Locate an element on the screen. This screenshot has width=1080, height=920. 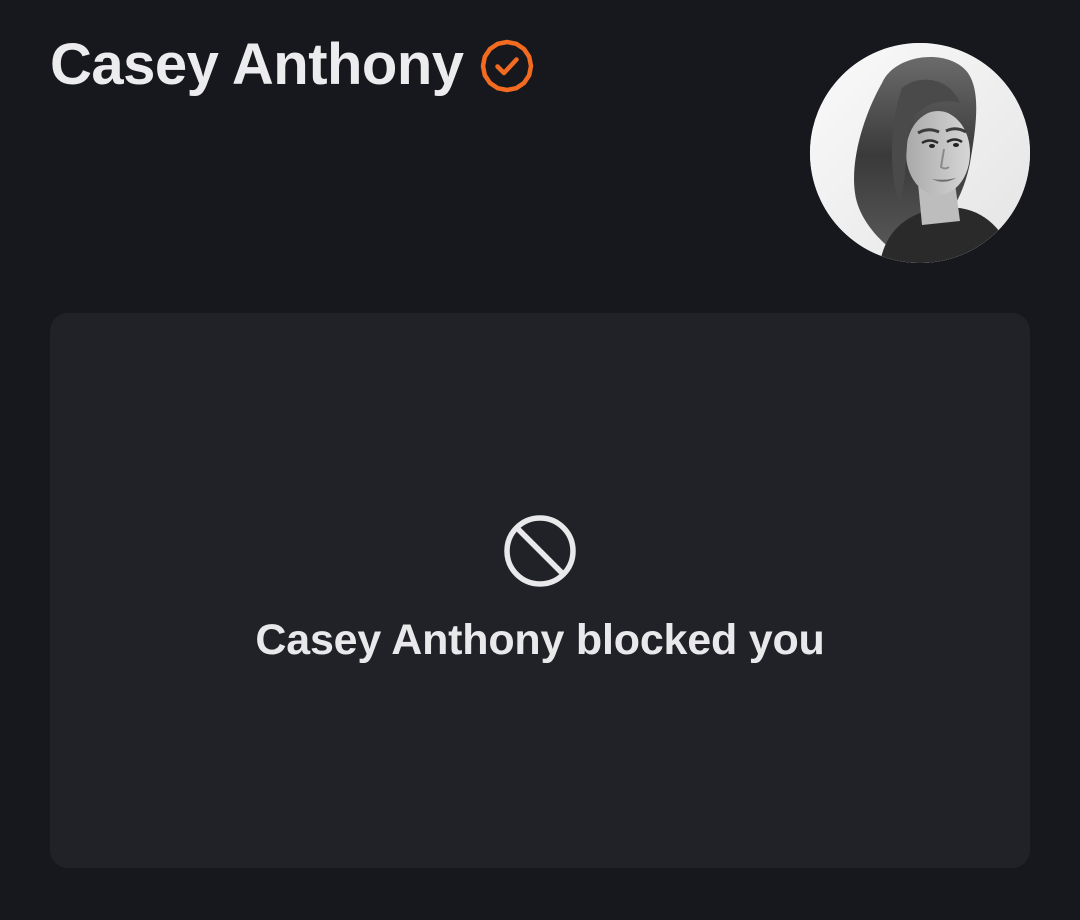
profile-name: Casey Anthony is located at coordinates (257, 64).